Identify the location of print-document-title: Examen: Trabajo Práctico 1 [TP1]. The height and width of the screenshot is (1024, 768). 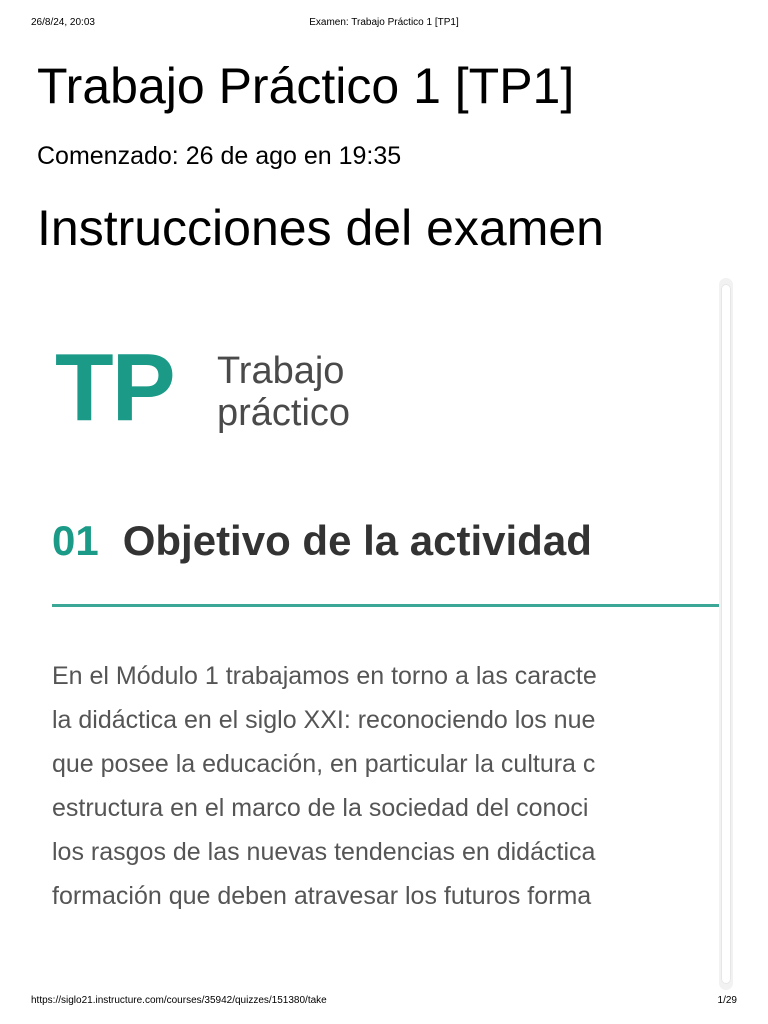
(384, 22).